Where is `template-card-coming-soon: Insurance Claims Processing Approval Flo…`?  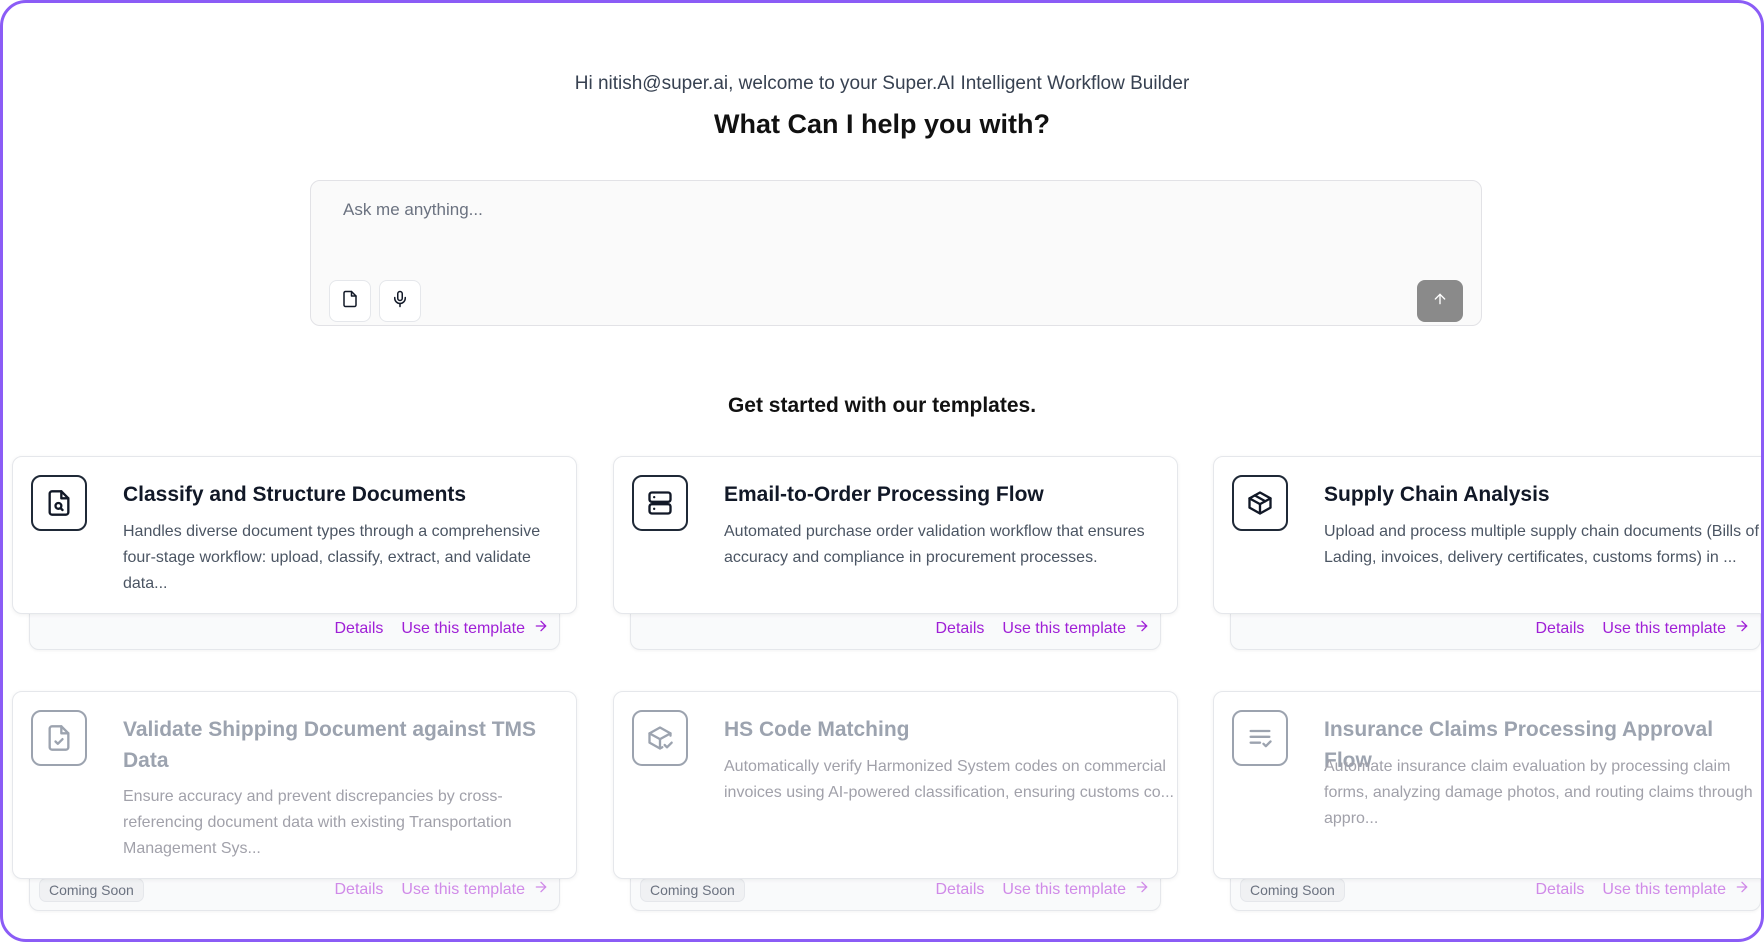
template-card-coming-soon: Insurance Claims Processing Approval Flo… is located at coordinates (1487, 801).